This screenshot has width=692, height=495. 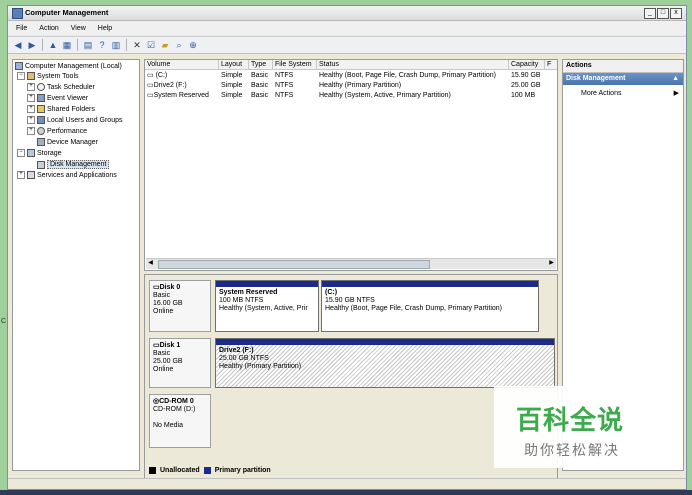 What do you see at coordinates (193, 45) in the screenshot?
I see `zoom-icon: ⊕` at bounding box center [193, 45].